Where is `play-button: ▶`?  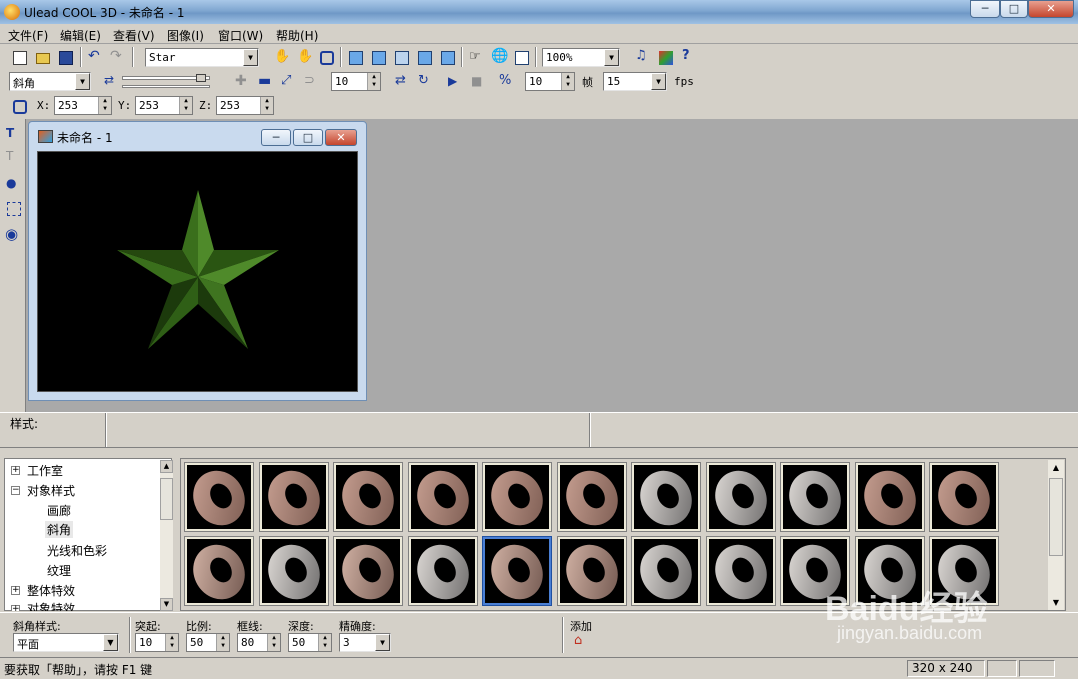
play-button: ▶ is located at coordinates (453, 82).